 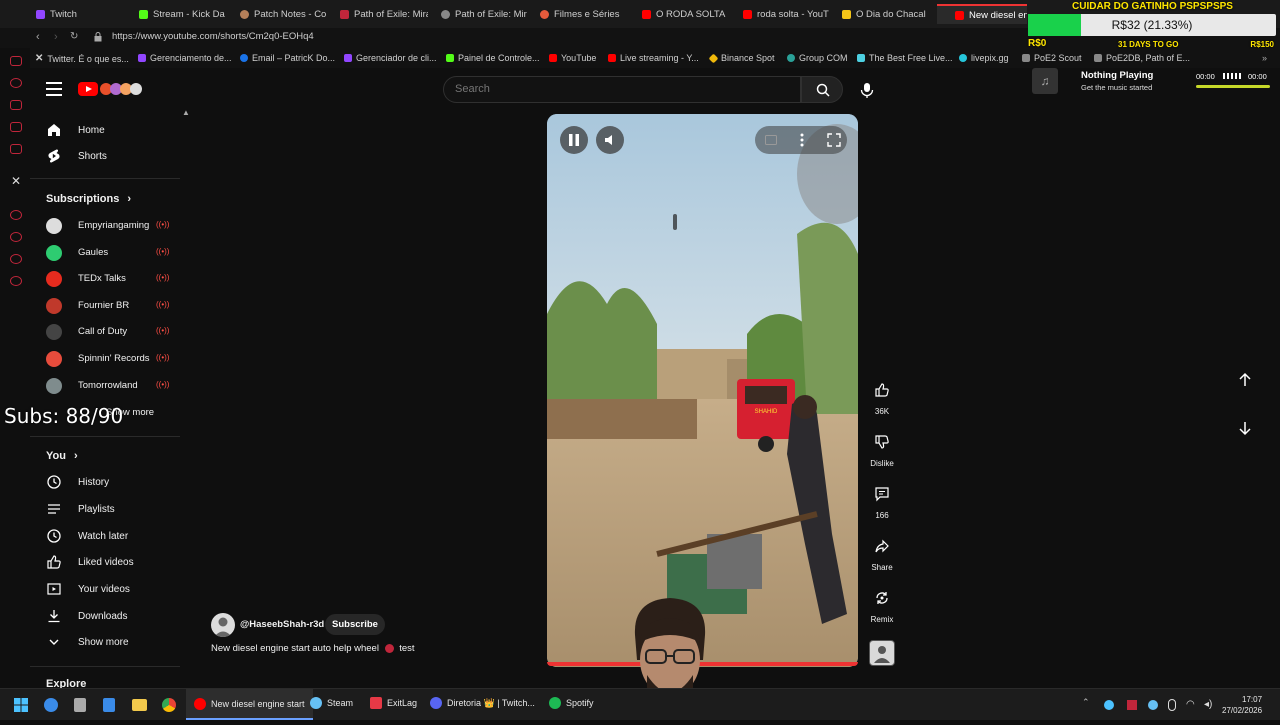 I want to click on sidebar-item-watch-later: Watch later, so click(x=105, y=536).